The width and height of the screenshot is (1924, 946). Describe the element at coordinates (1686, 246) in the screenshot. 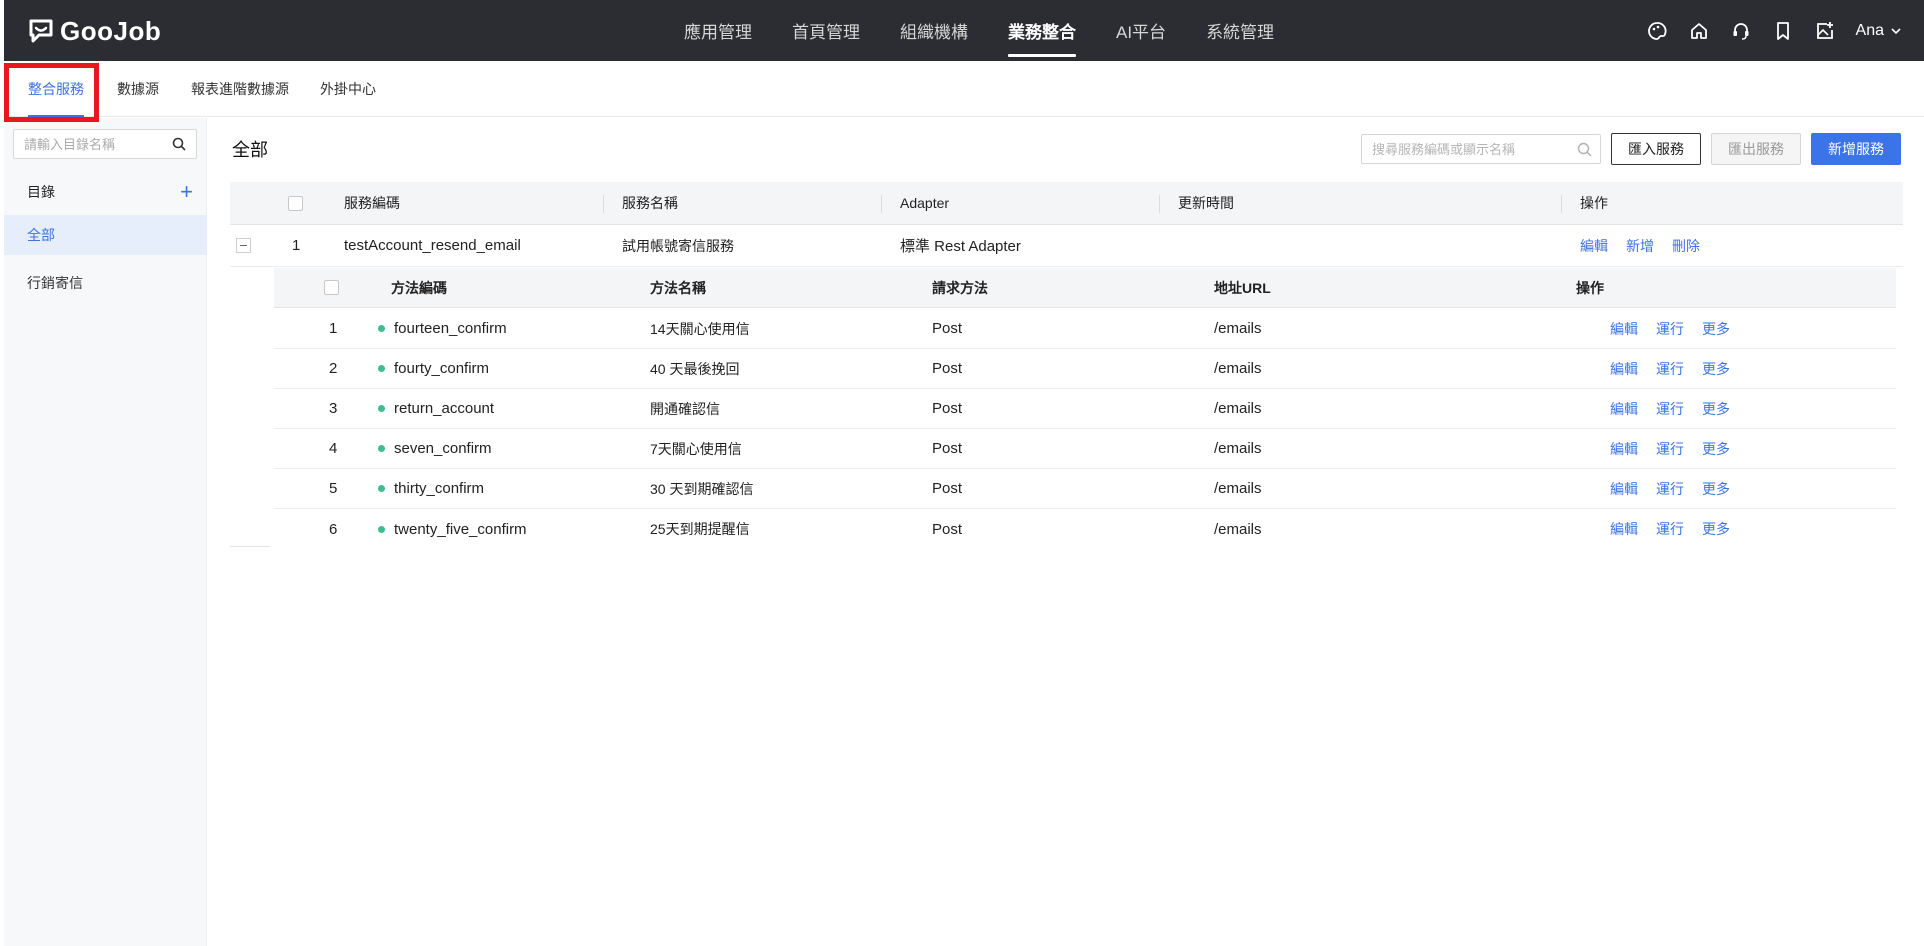

I see `delete-service-link: 刪除` at that location.